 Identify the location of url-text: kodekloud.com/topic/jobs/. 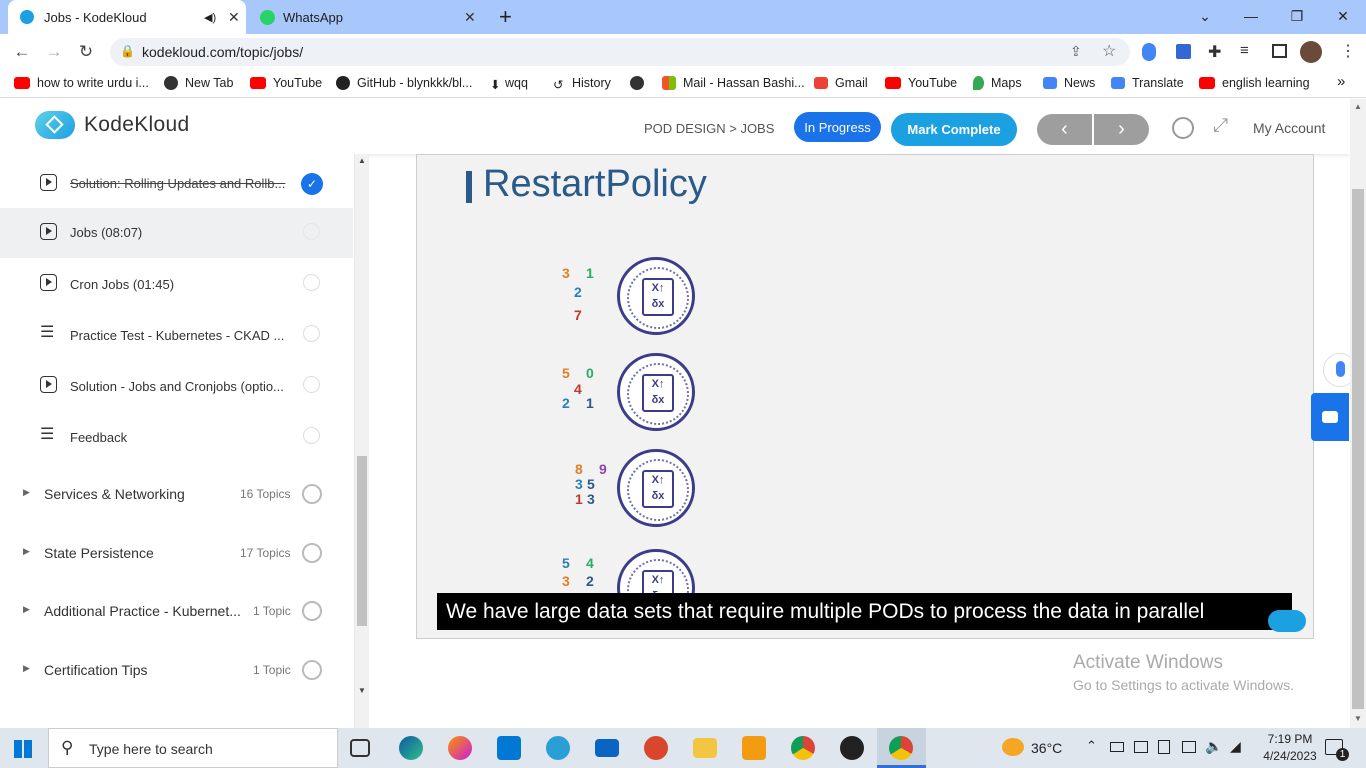
(222, 52).